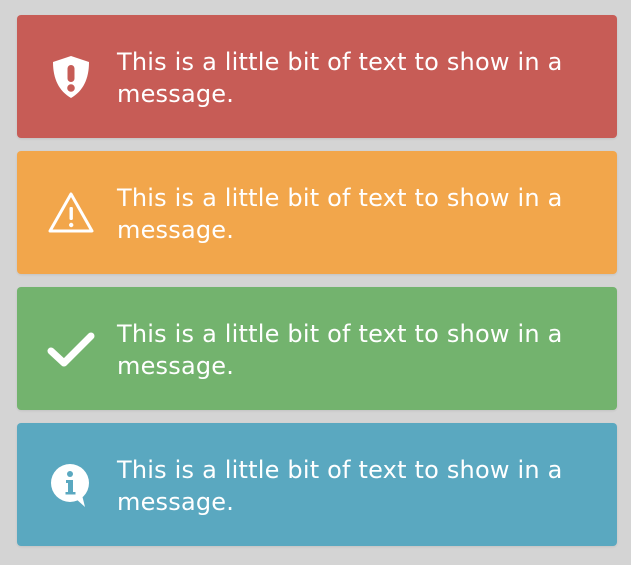 The height and width of the screenshot is (565, 631). Describe the element at coordinates (71, 213) in the screenshot. I see `warning-triangle-icon` at that location.